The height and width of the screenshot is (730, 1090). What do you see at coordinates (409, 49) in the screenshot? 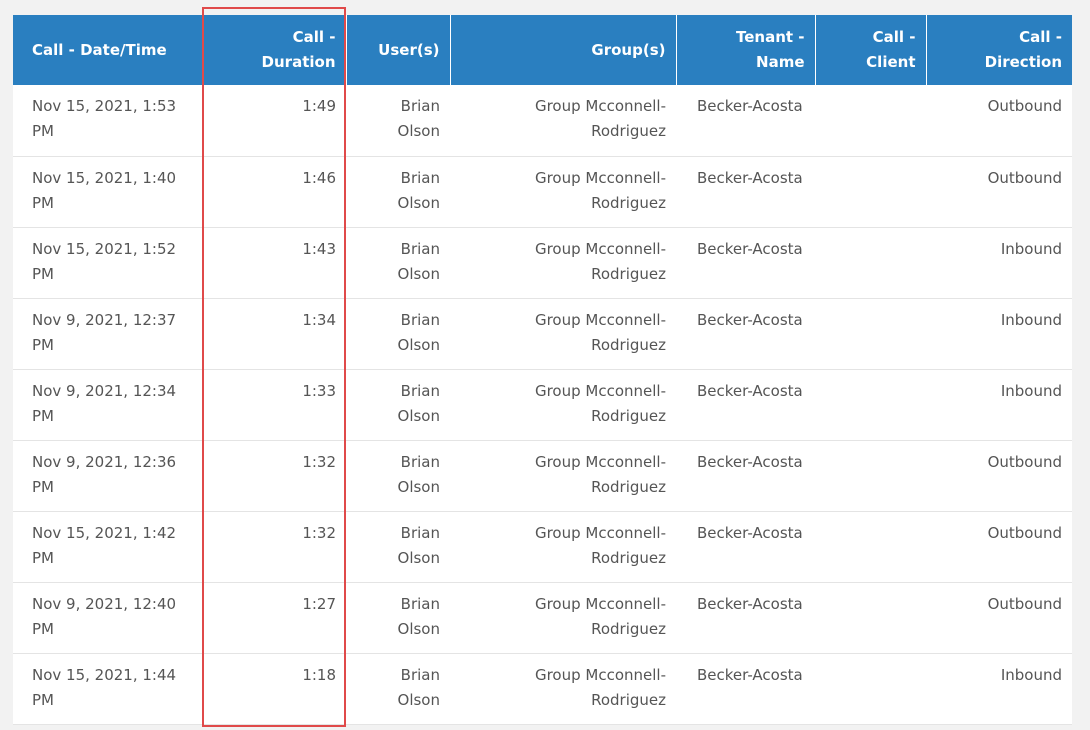
I see `header-label: User(s)` at bounding box center [409, 49].